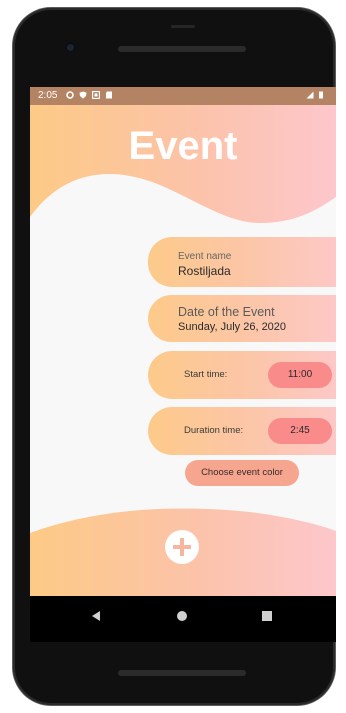 The image size is (346, 713). I want to click on back-icon, so click(96, 616).